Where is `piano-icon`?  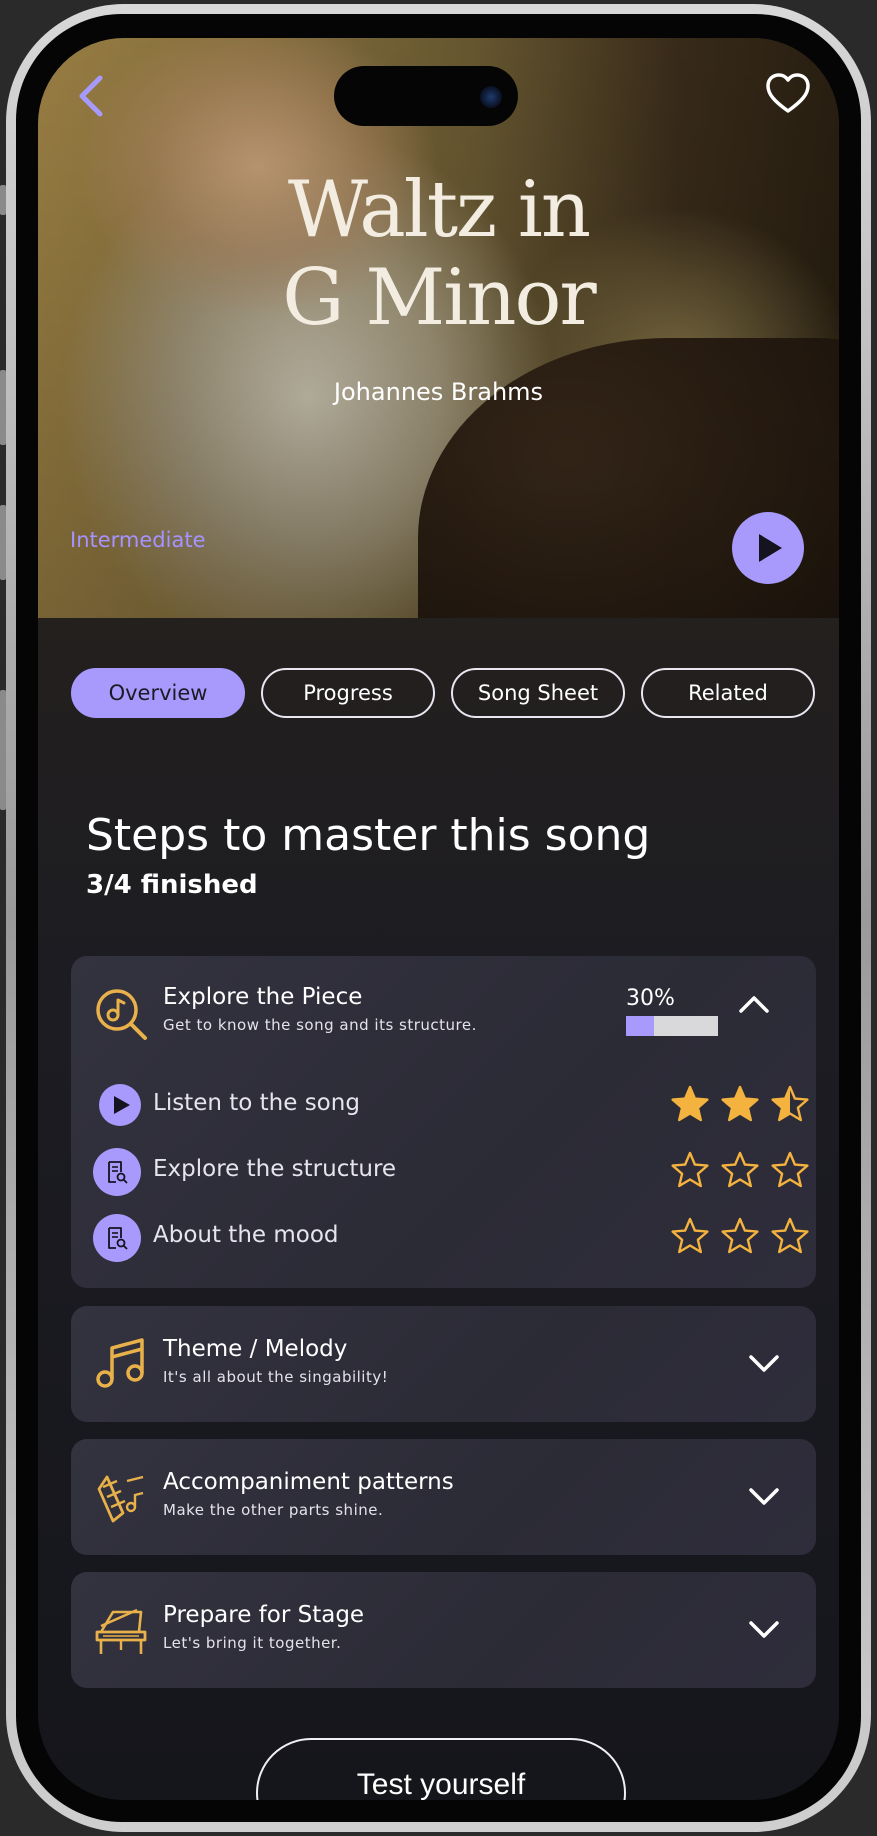 piano-icon is located at coordinates (121, 1631).